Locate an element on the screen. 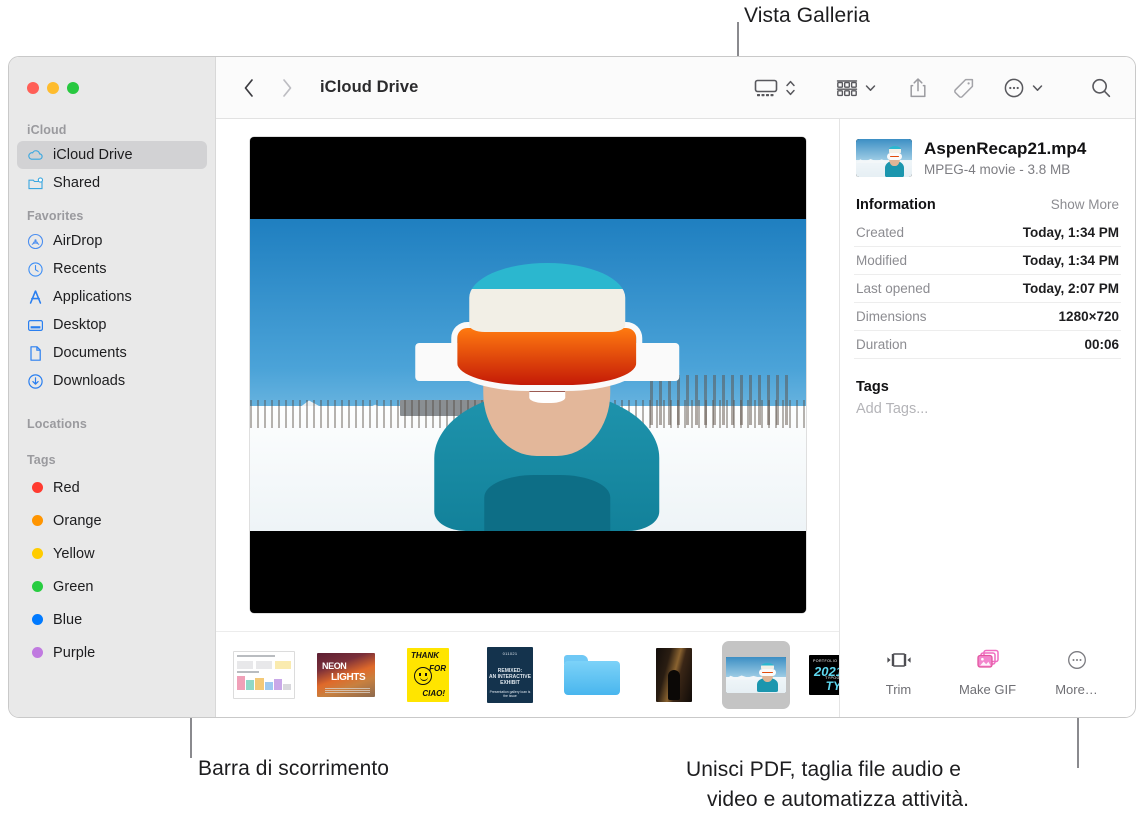 Image resolution: width=1144 pixels, height=827 pixels. sidebar-item-label: Red is located at coordinates (66, 487).